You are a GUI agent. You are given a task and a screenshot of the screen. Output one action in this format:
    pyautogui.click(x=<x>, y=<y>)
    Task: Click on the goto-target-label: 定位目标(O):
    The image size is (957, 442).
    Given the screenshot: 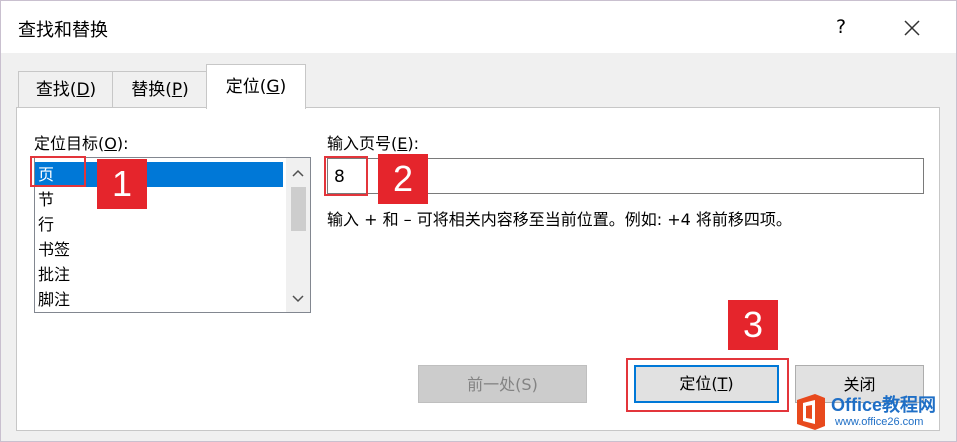 What is the action you would take?
    pyautogui.click(x=81, y=143)
    